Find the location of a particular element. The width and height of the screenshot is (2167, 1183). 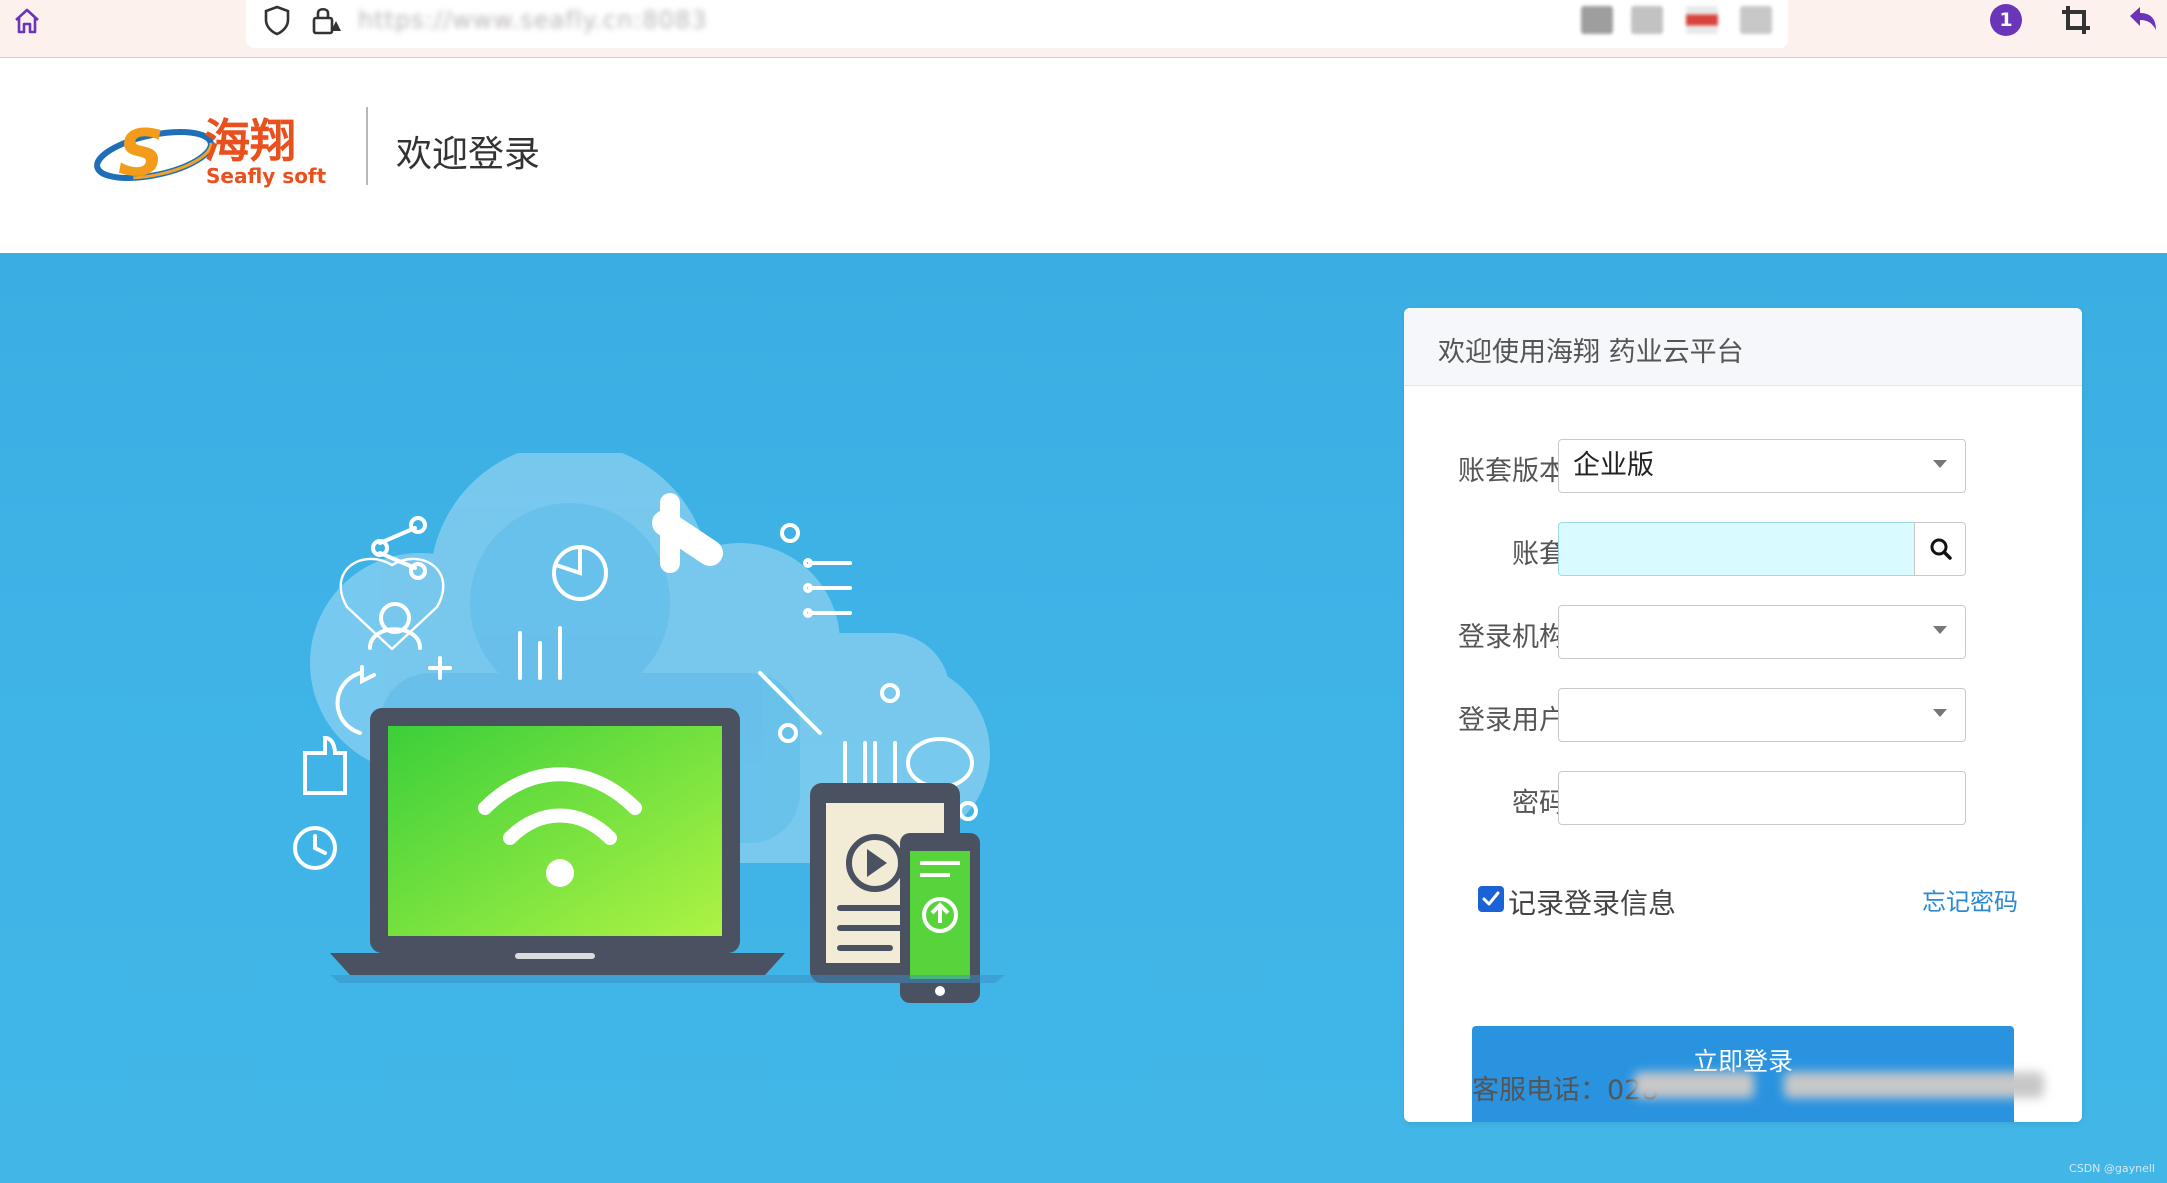

org-label: 登录机构 is located at coordinates (1512, 637).